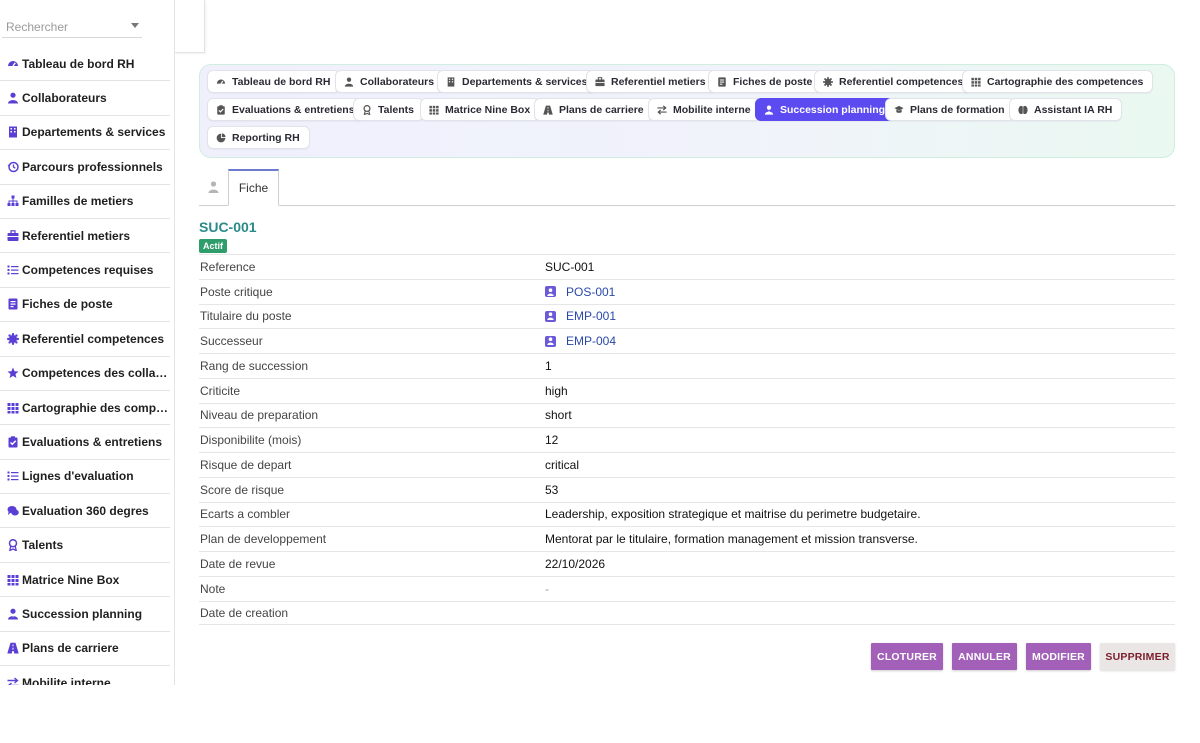  What do you see at coordinates (85, 649) in the screenshot?
I see `sidebar-item-plans-de-carriere: Plans de carriere` at bounding box center [85, 649].